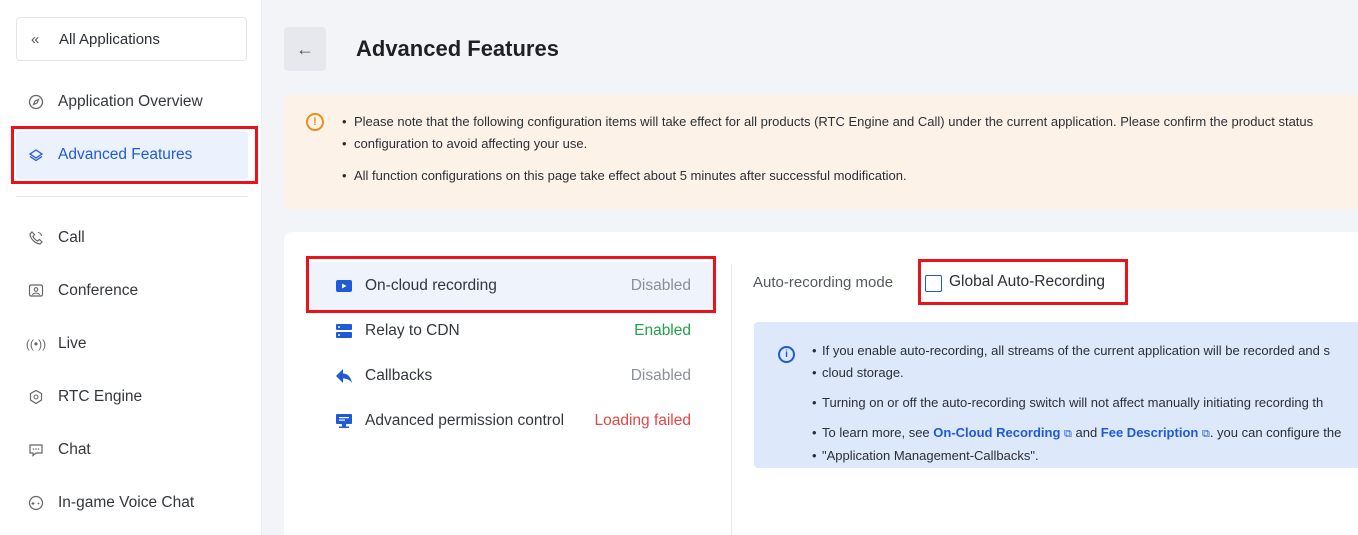 This screenshot has height=535, width=1358. Describe the element at coordinates (132, 238) in the screenshot. I see `sidebar-item-call: Call` at that location.